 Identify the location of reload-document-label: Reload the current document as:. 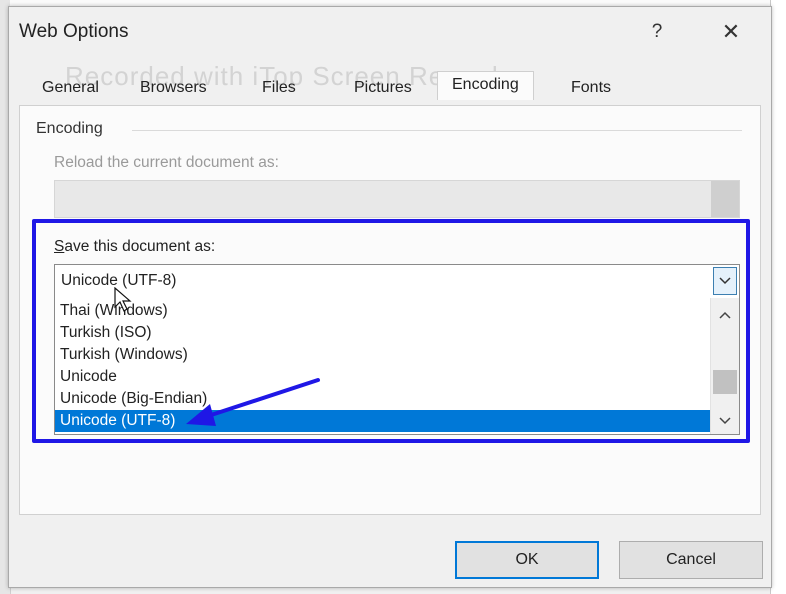
(166, 162).